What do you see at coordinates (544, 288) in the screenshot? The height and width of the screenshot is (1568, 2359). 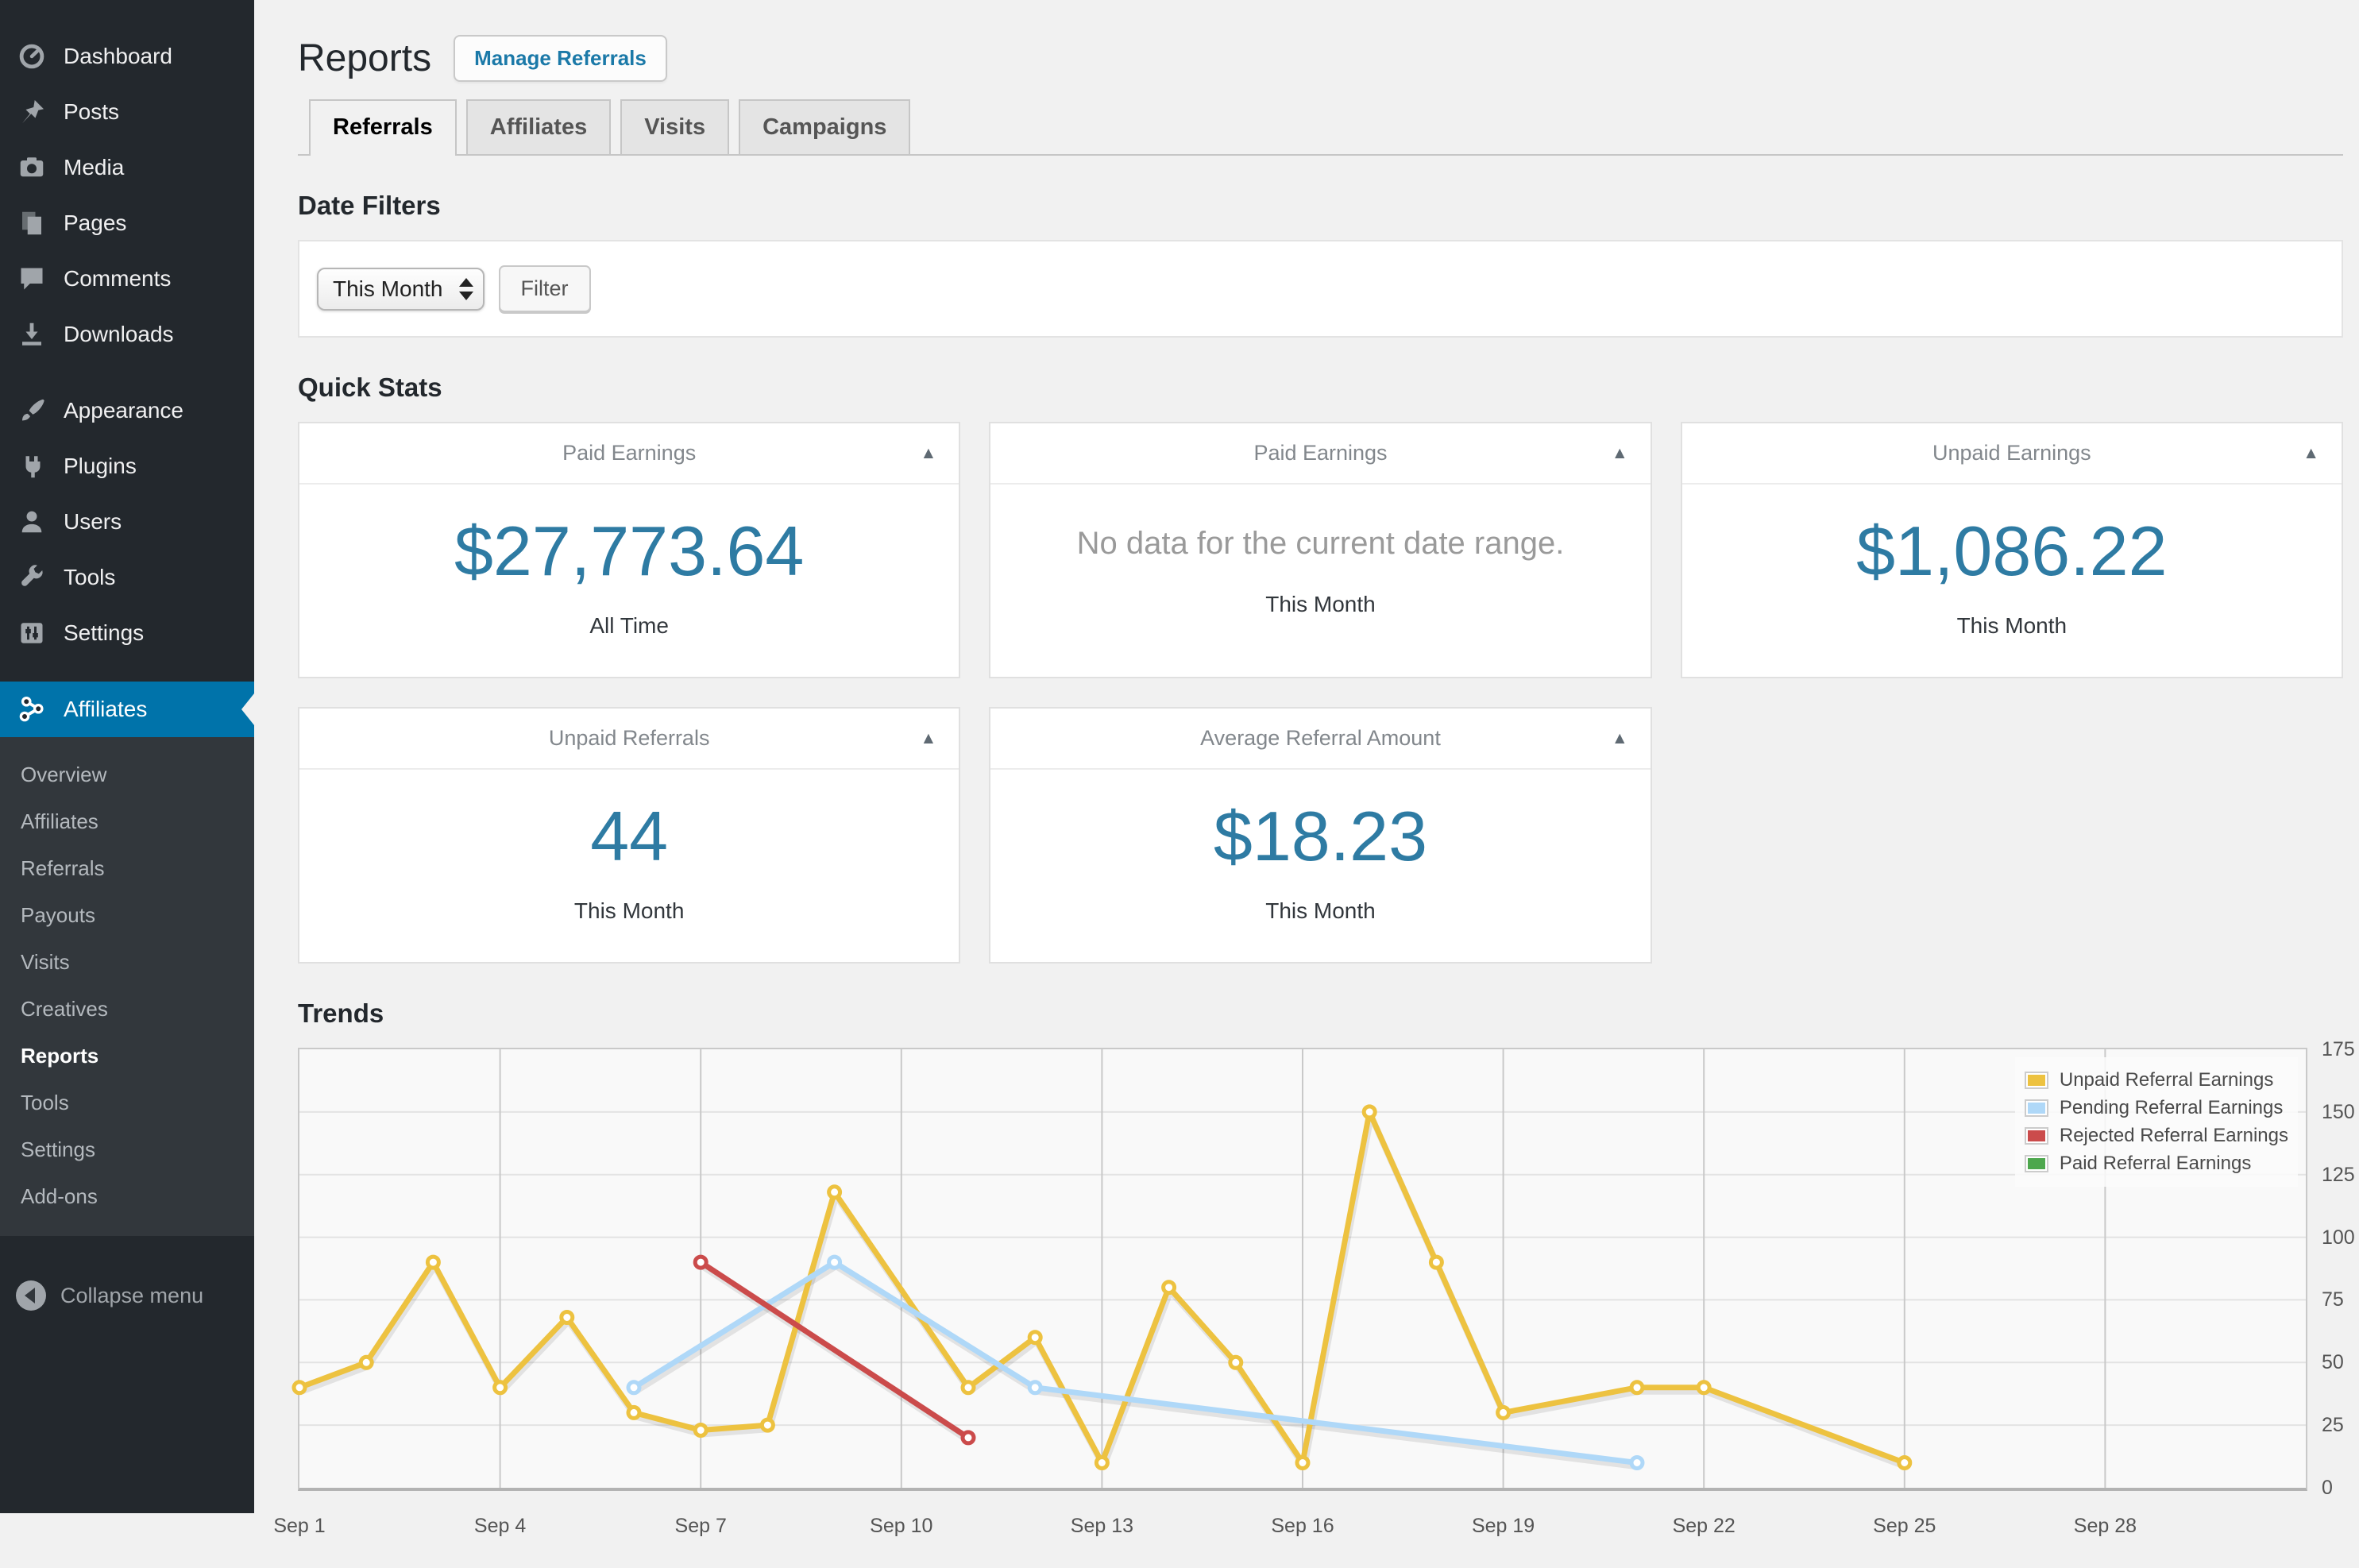 I see `filter-button: Filter` at bounding box center [544, 288].